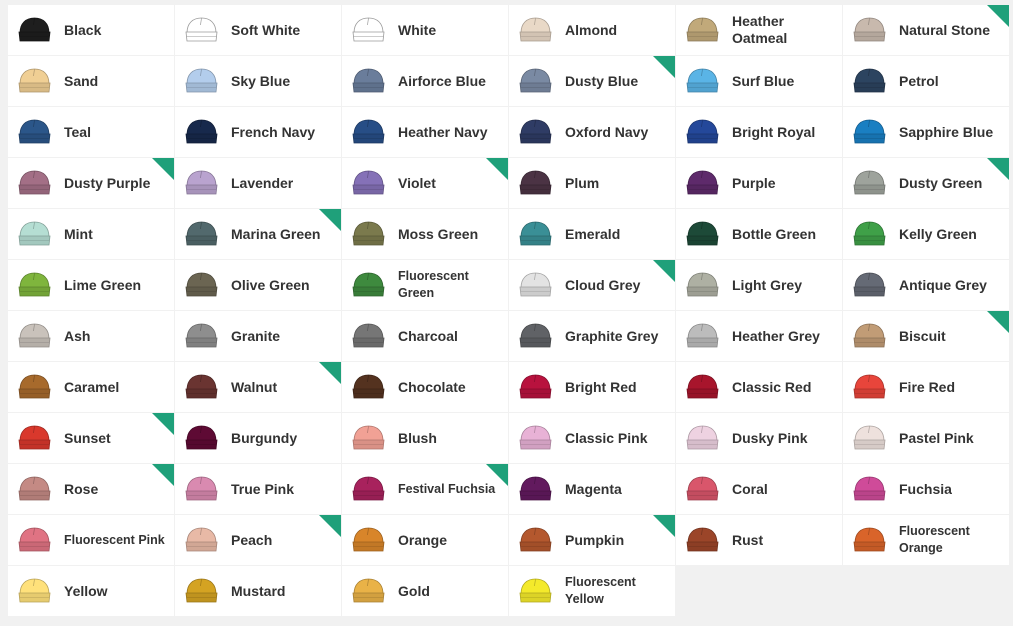 The width and height of the screenshot is (1013, 626). I want to click on swatch-almond: Almond, so click(592, 30).